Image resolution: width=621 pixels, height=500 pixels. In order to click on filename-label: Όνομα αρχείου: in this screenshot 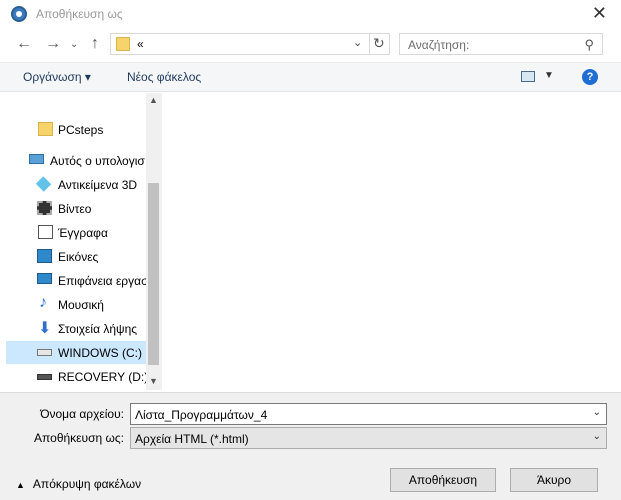, I will do `click(82, 414)`.